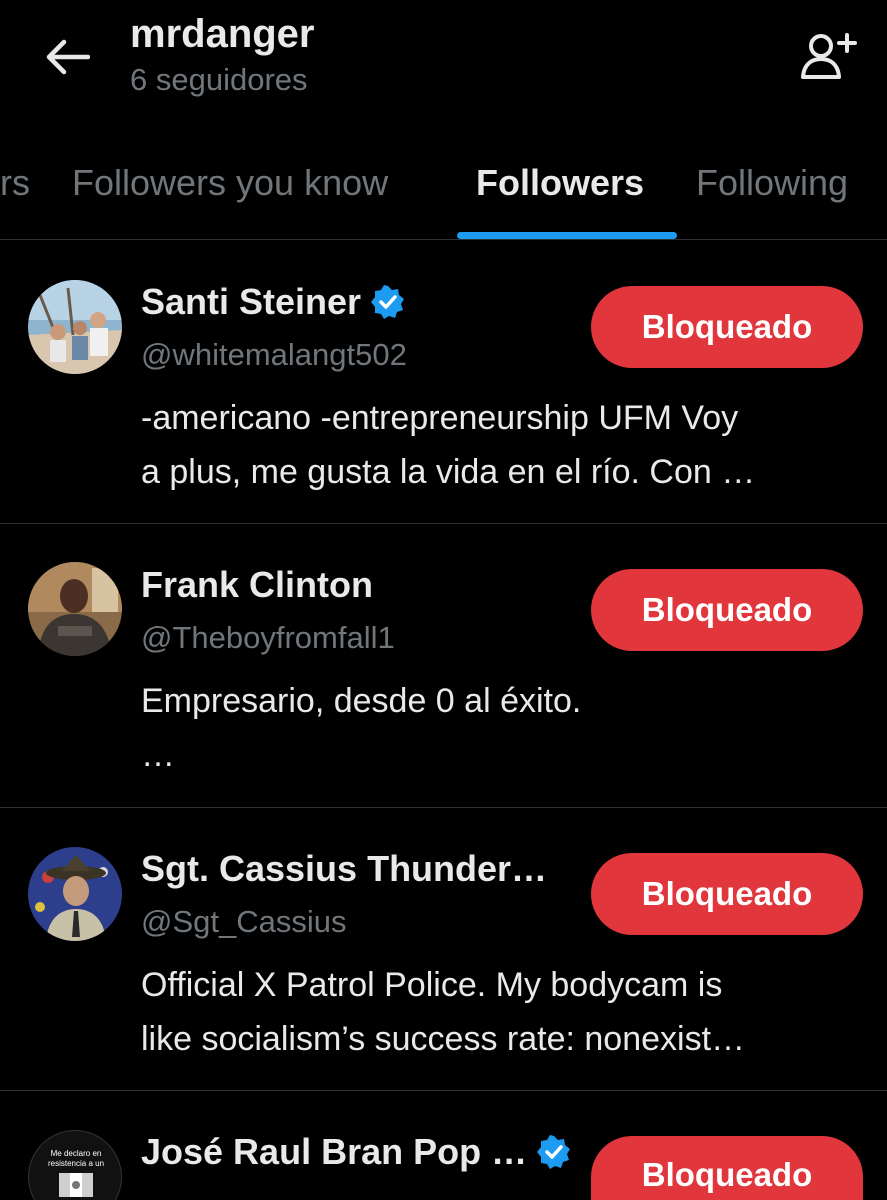 This screenshot has height=1200, width=887. What do you see at coordinates (244, 921) in the screenshot?
I see `user-handle: @Sgt_Cassius` at bounding box center [244, 921].